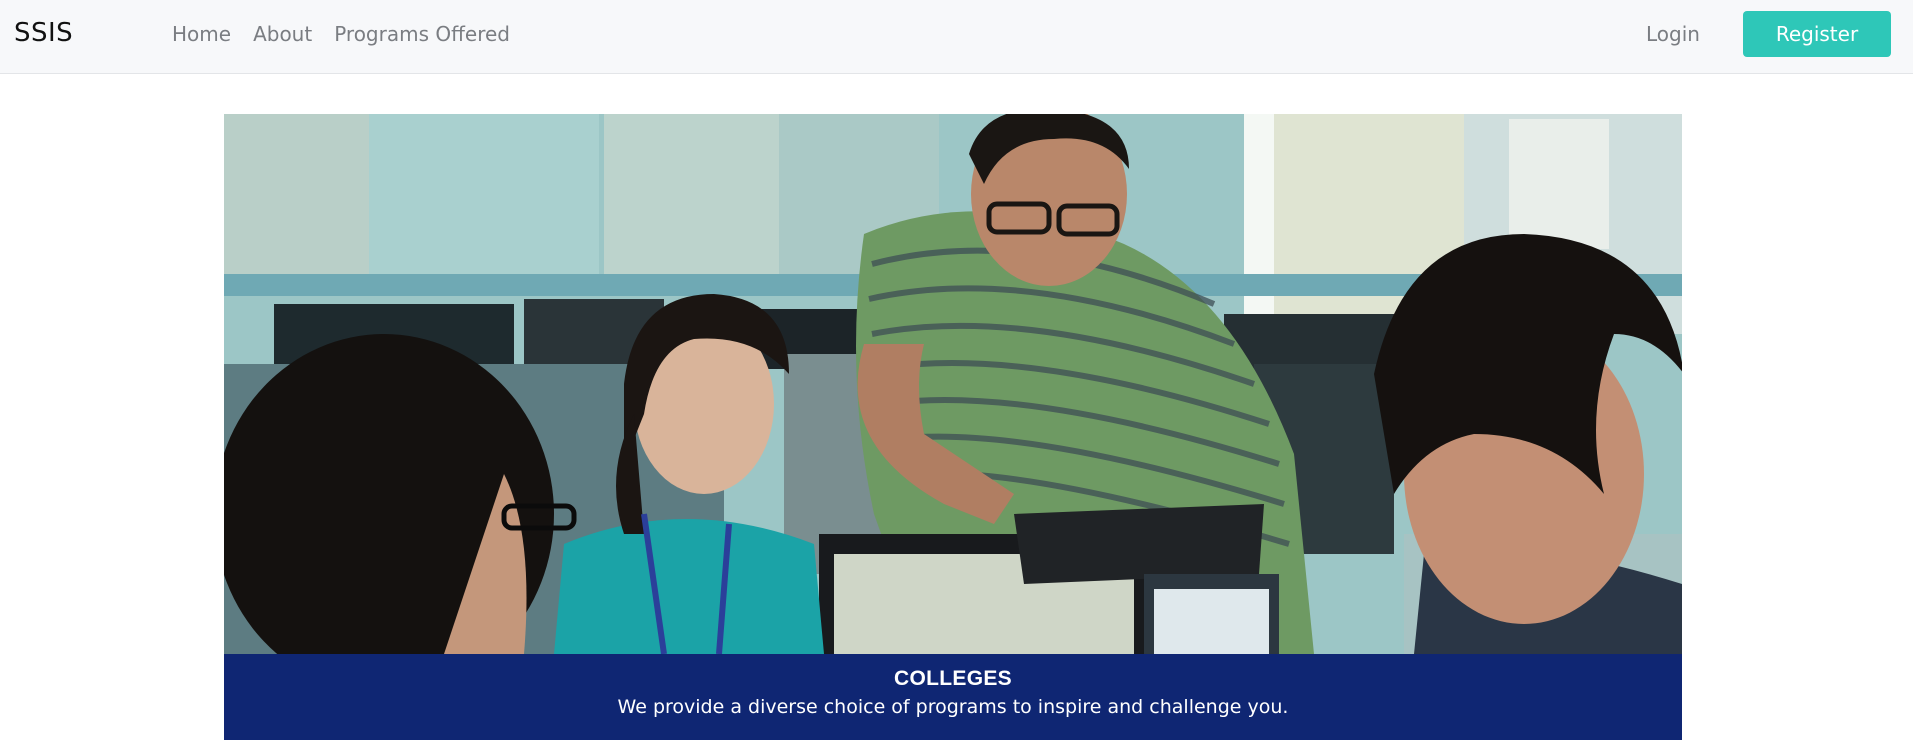  Describe the element at coordinates (43, 33) in the screenshot. I see `brand-logo: SSIS` at that location.